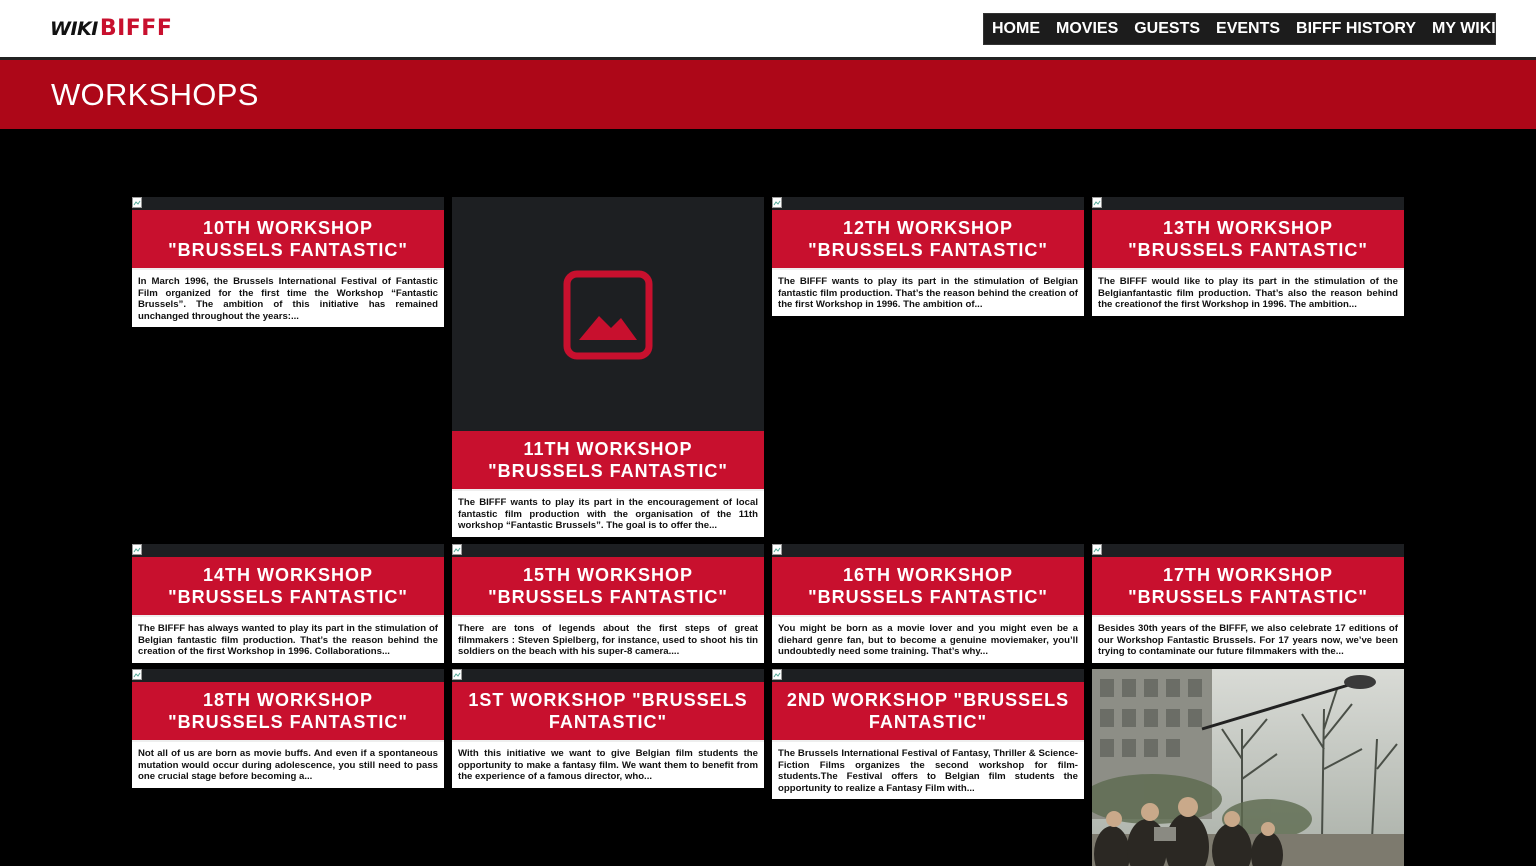 The width and height of the screenshot is (1536, 866). What do you see at coordinates (1167, 29) in the screenshot?
I see `nav-guests: GUESTS` at bounding box center [1167, 29].